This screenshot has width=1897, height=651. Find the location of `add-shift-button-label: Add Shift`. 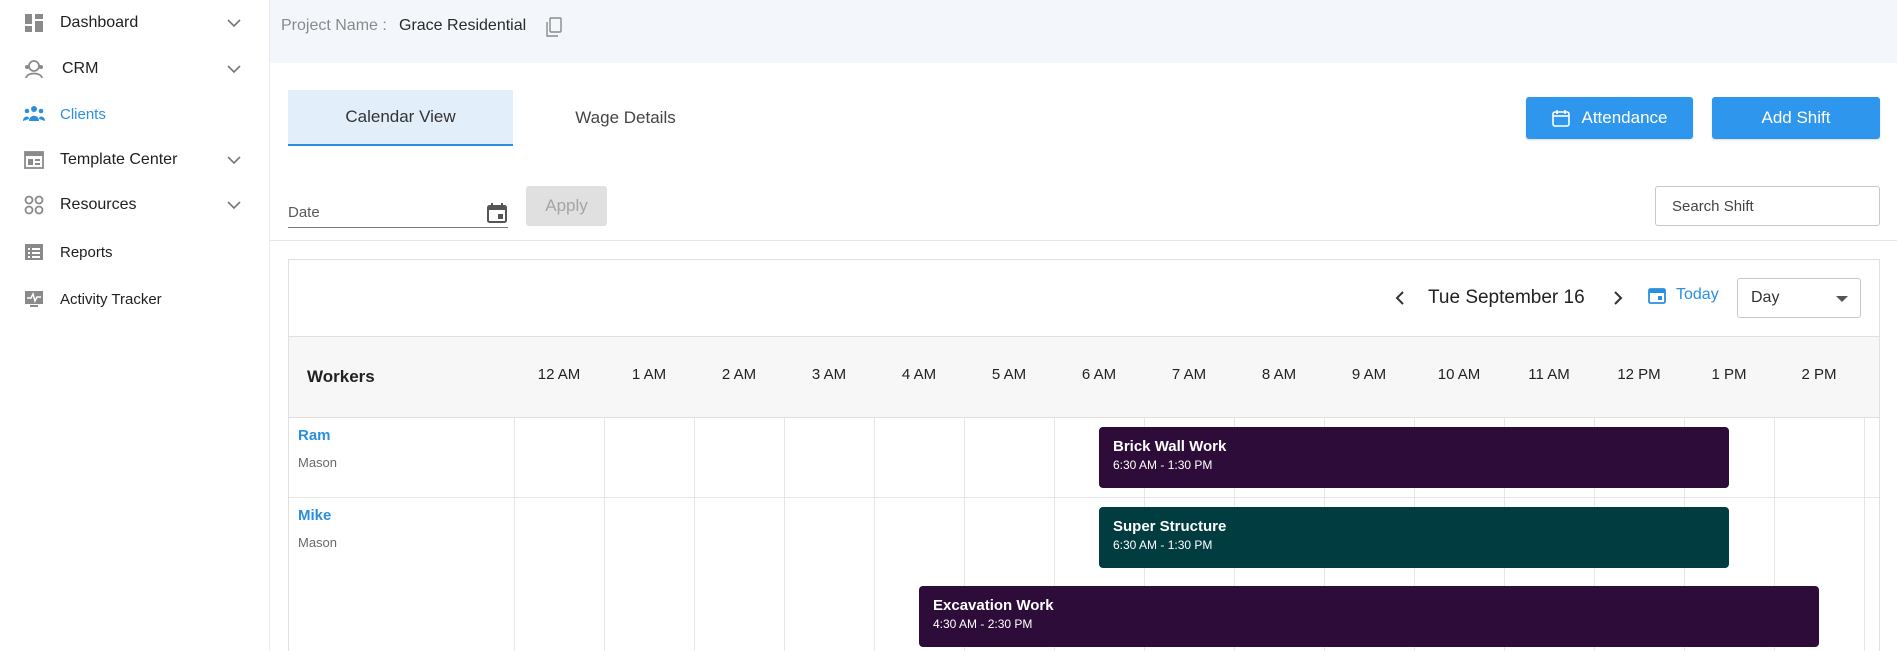

add-shift-button-label: Add Shift is located at coordinates (1796, 117).